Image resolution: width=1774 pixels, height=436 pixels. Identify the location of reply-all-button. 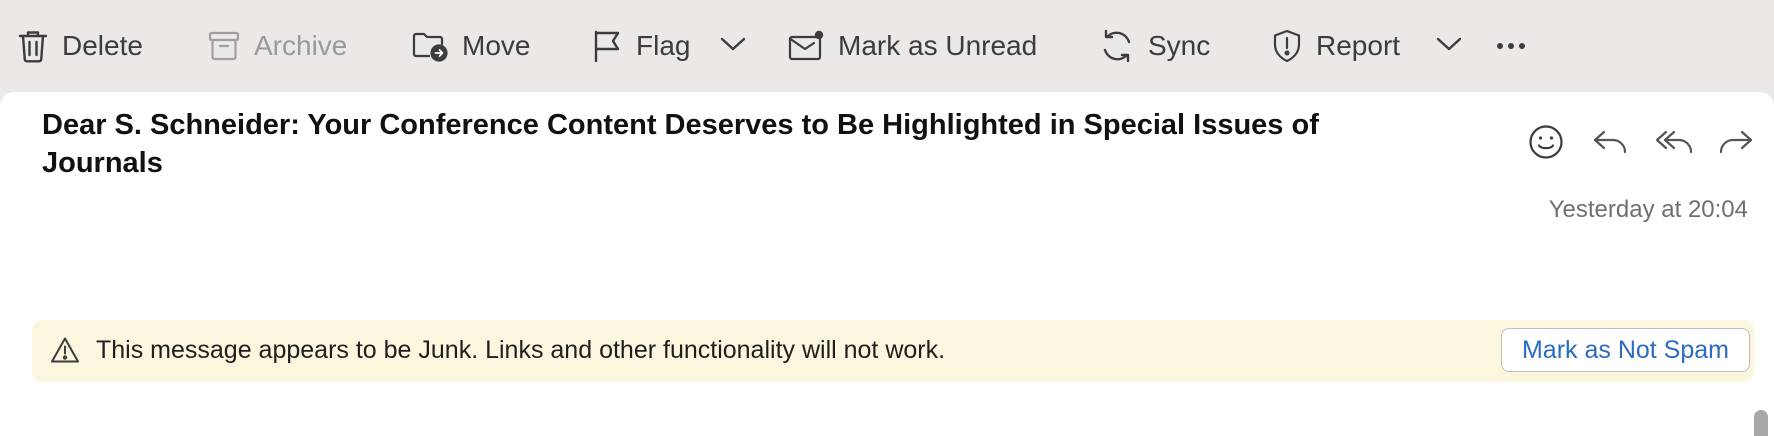
(1674, 144).